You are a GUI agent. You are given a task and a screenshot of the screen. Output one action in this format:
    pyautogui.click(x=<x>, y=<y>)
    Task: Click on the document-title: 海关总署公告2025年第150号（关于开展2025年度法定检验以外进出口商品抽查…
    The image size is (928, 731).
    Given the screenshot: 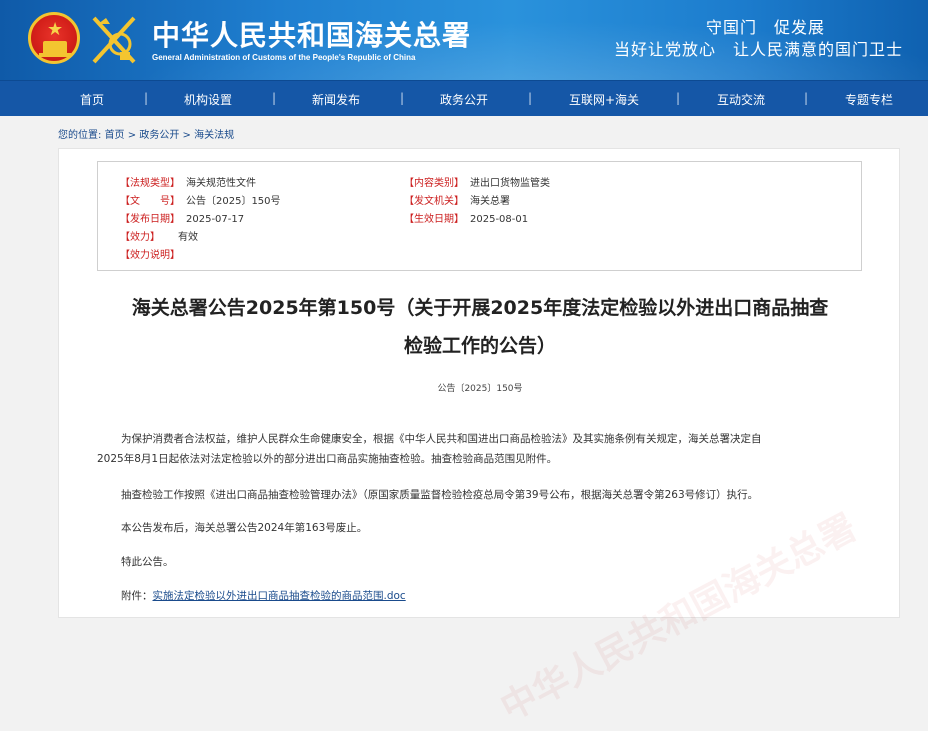 What is the action you would take?
    pyautogui.click(x=480, y=327)
    